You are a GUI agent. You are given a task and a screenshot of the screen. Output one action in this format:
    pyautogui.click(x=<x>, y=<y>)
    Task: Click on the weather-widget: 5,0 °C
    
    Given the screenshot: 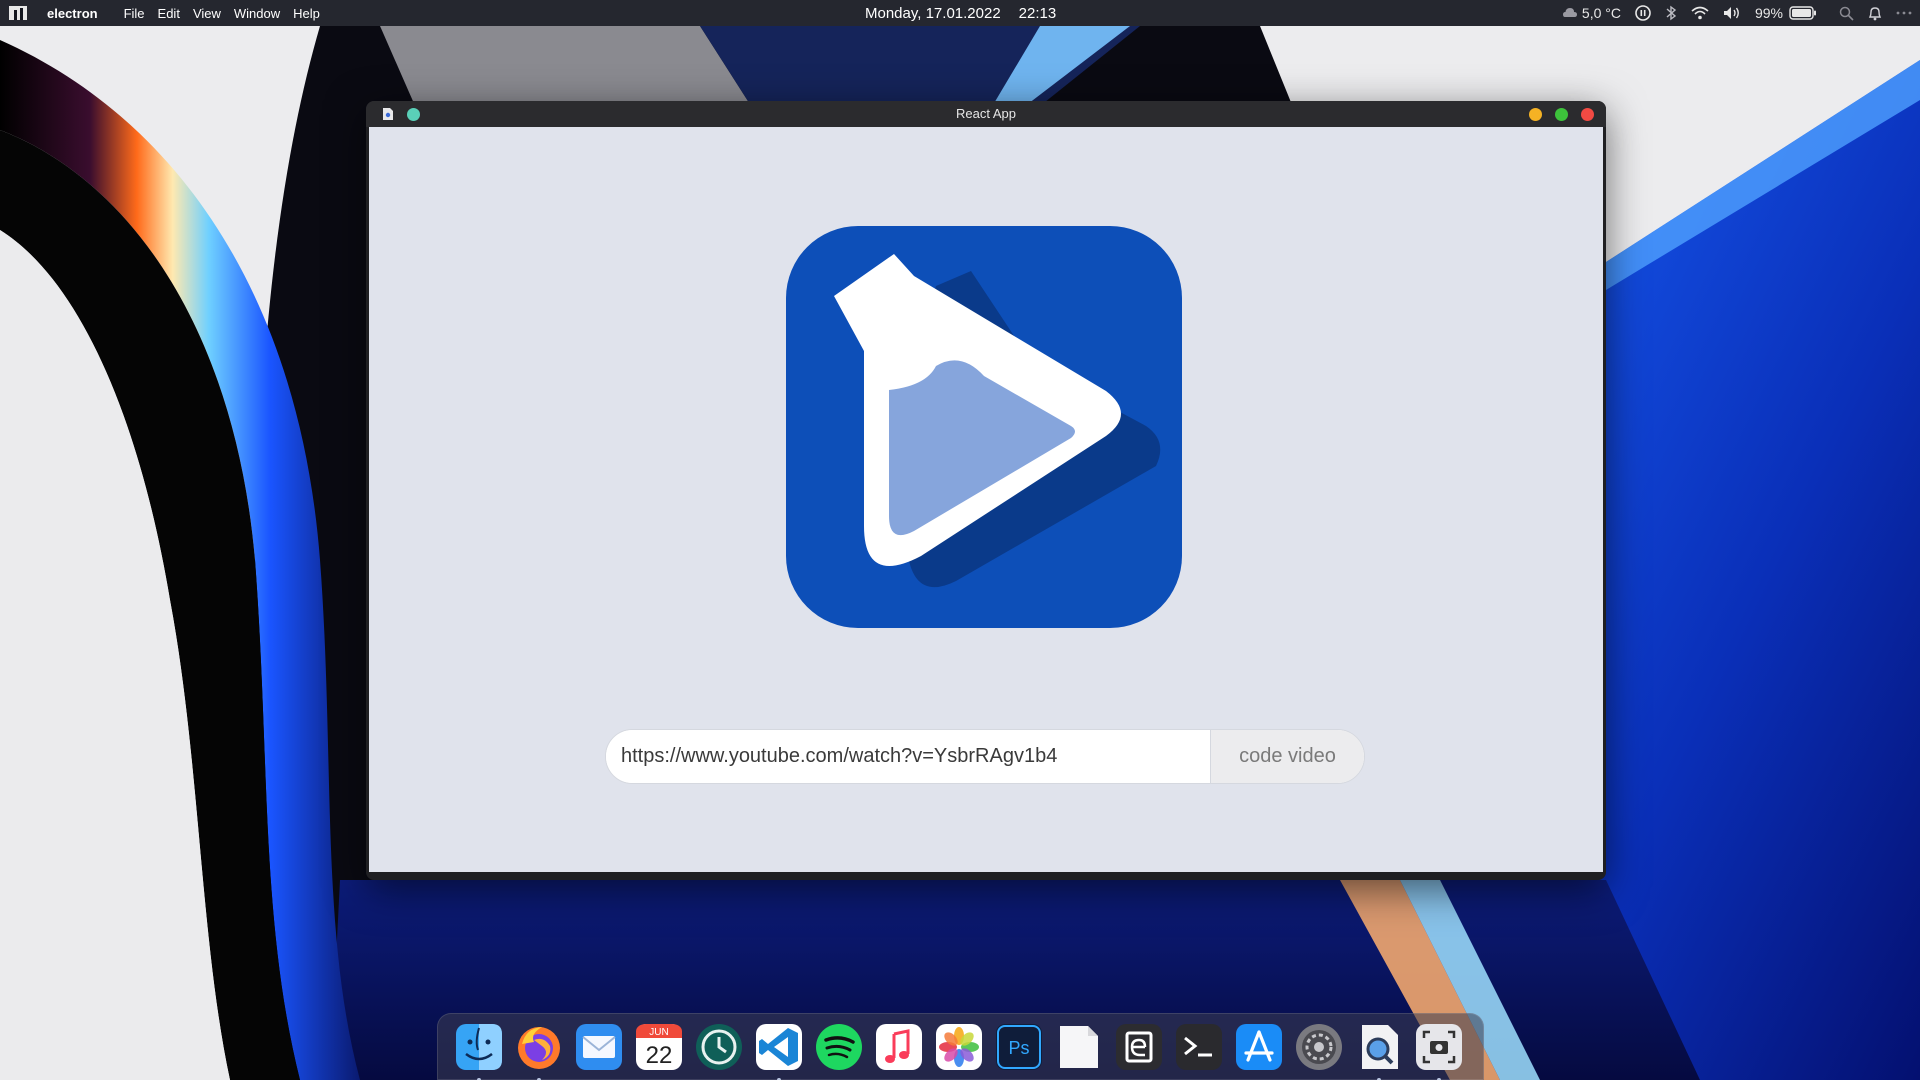 What is the action you would take?
    pyautogui.click(x=1591, y=13)
    